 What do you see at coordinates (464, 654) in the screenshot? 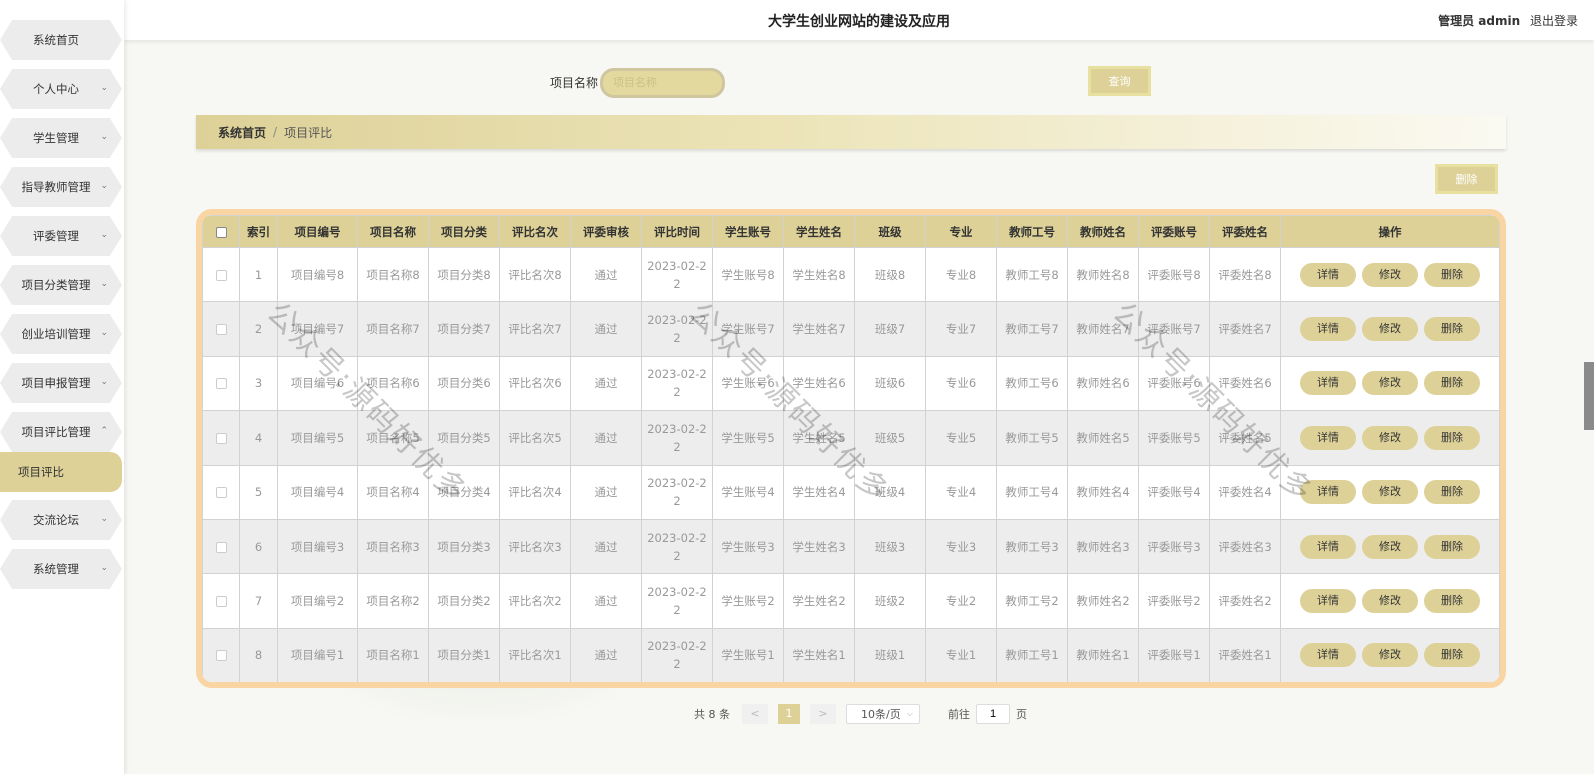
I see `table-cell-category: 项目分类1` at bounding box center [464, 654].